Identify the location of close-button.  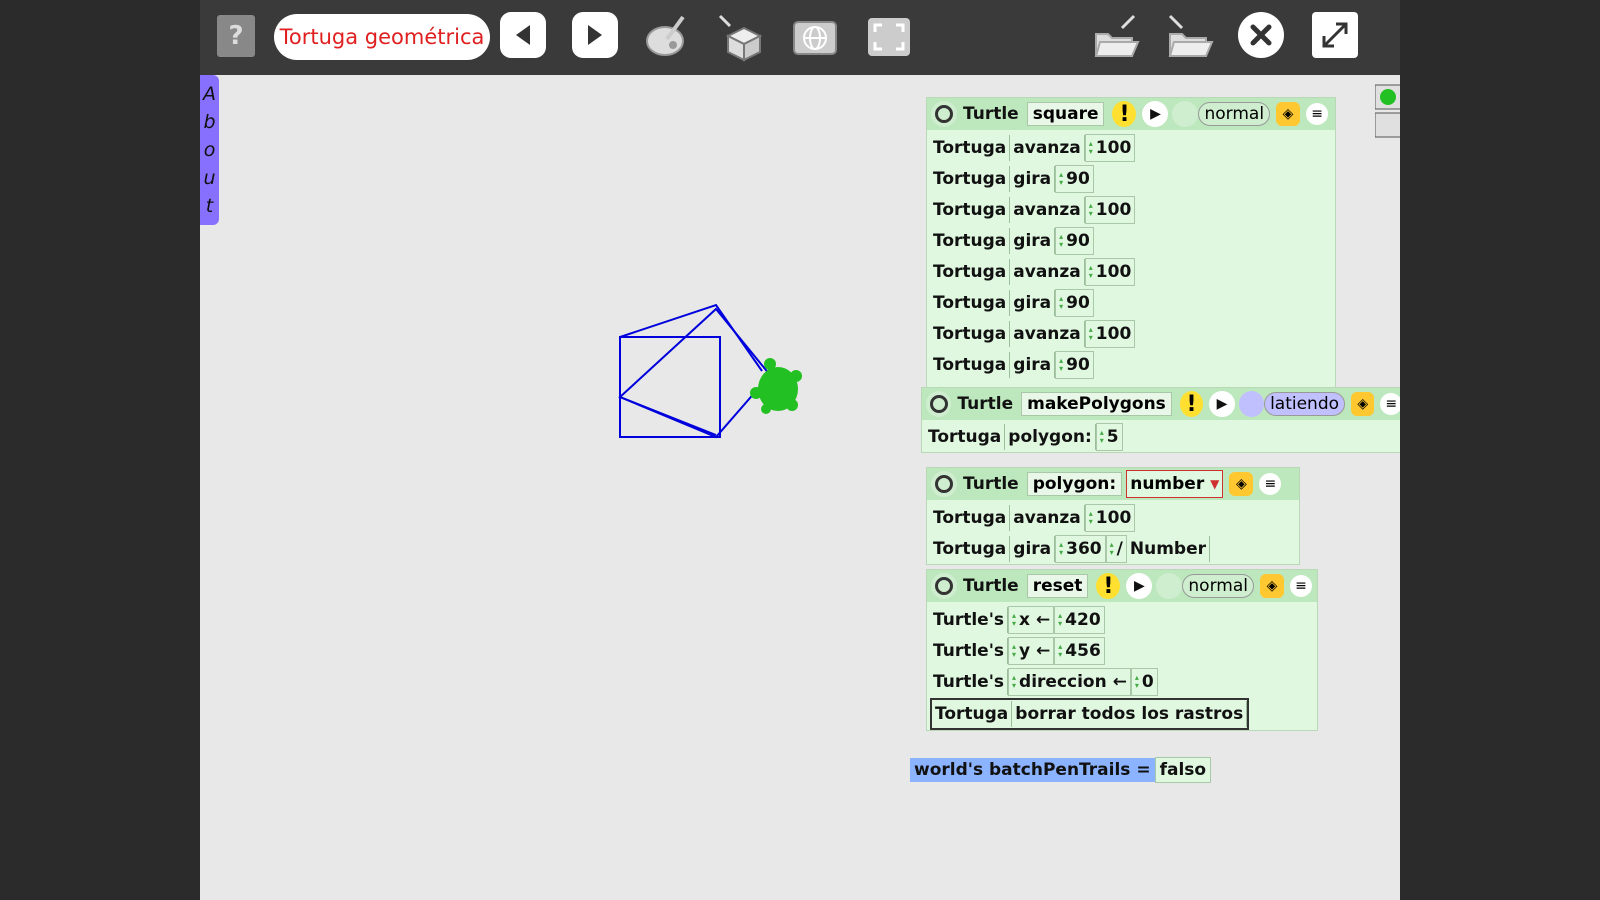
(1261, 35).